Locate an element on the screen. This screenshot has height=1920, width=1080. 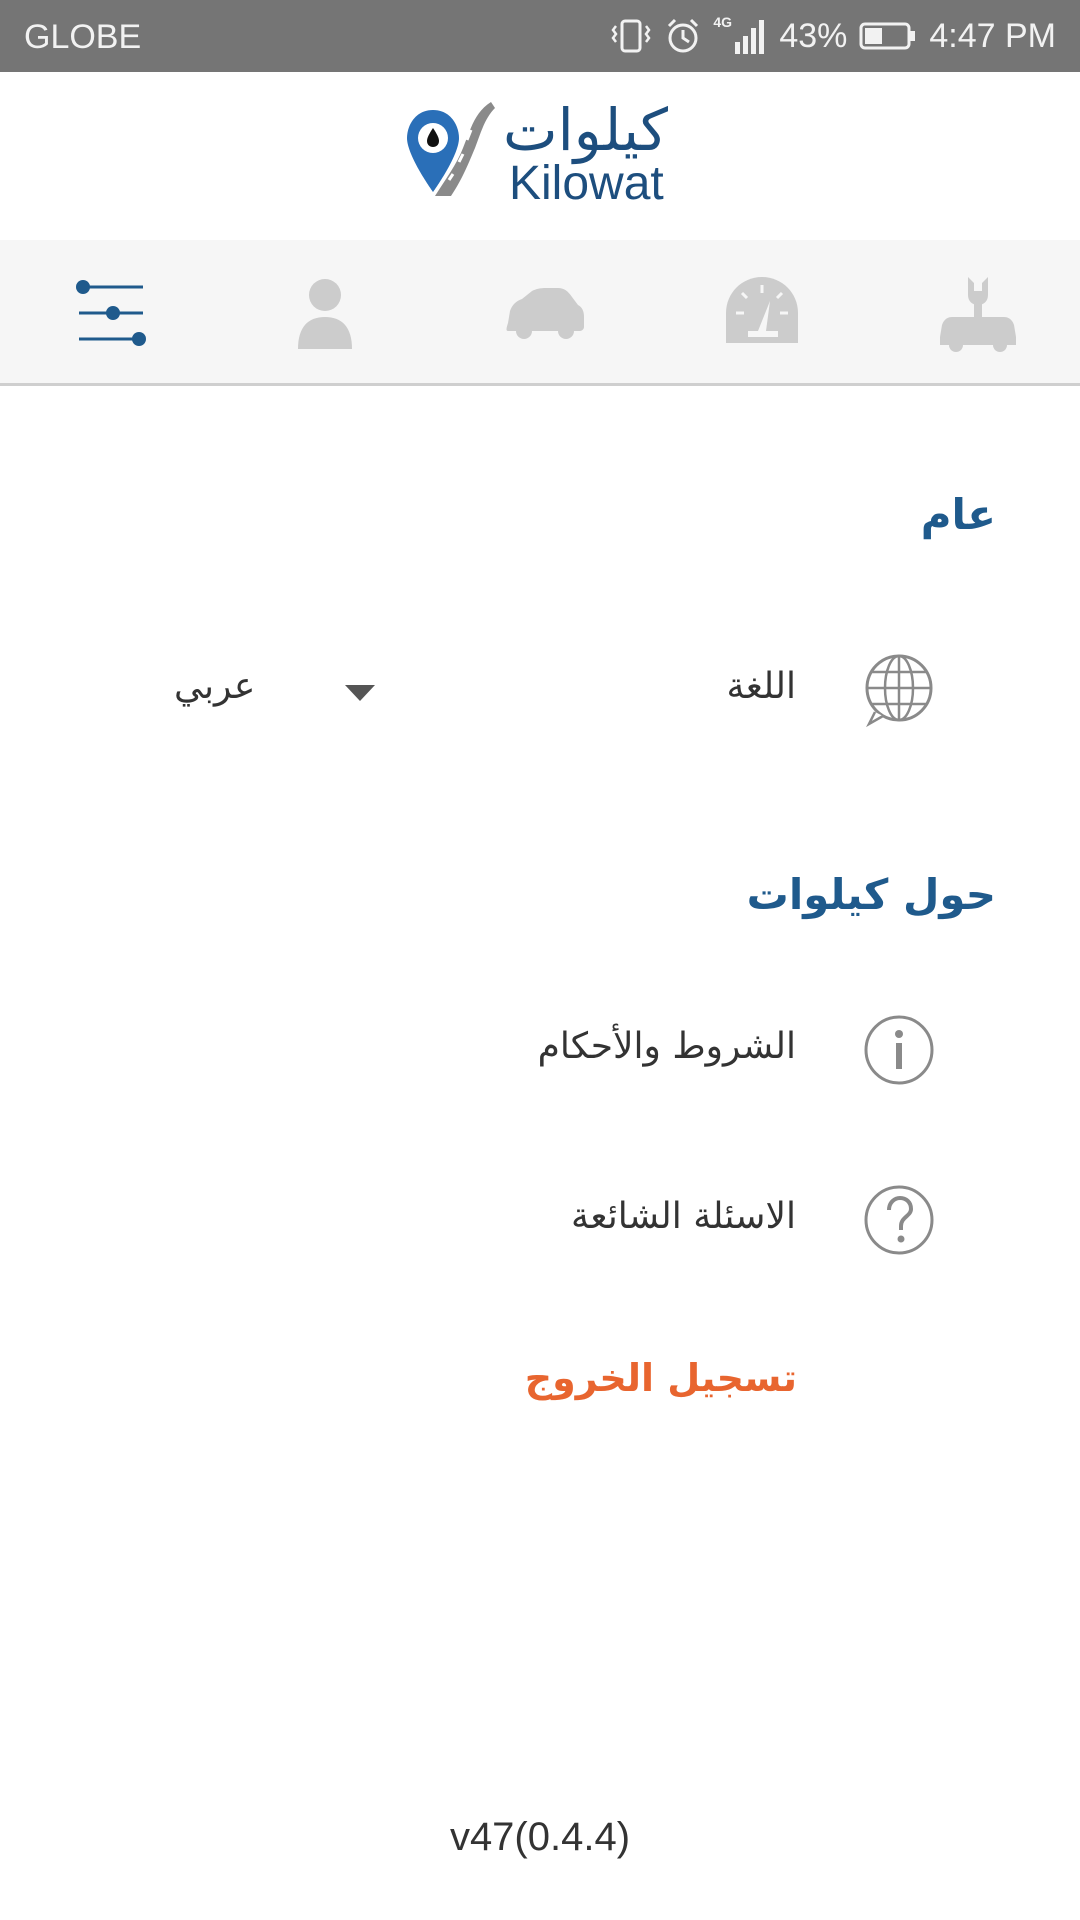
car-icon is located at coordinates (545, 313).